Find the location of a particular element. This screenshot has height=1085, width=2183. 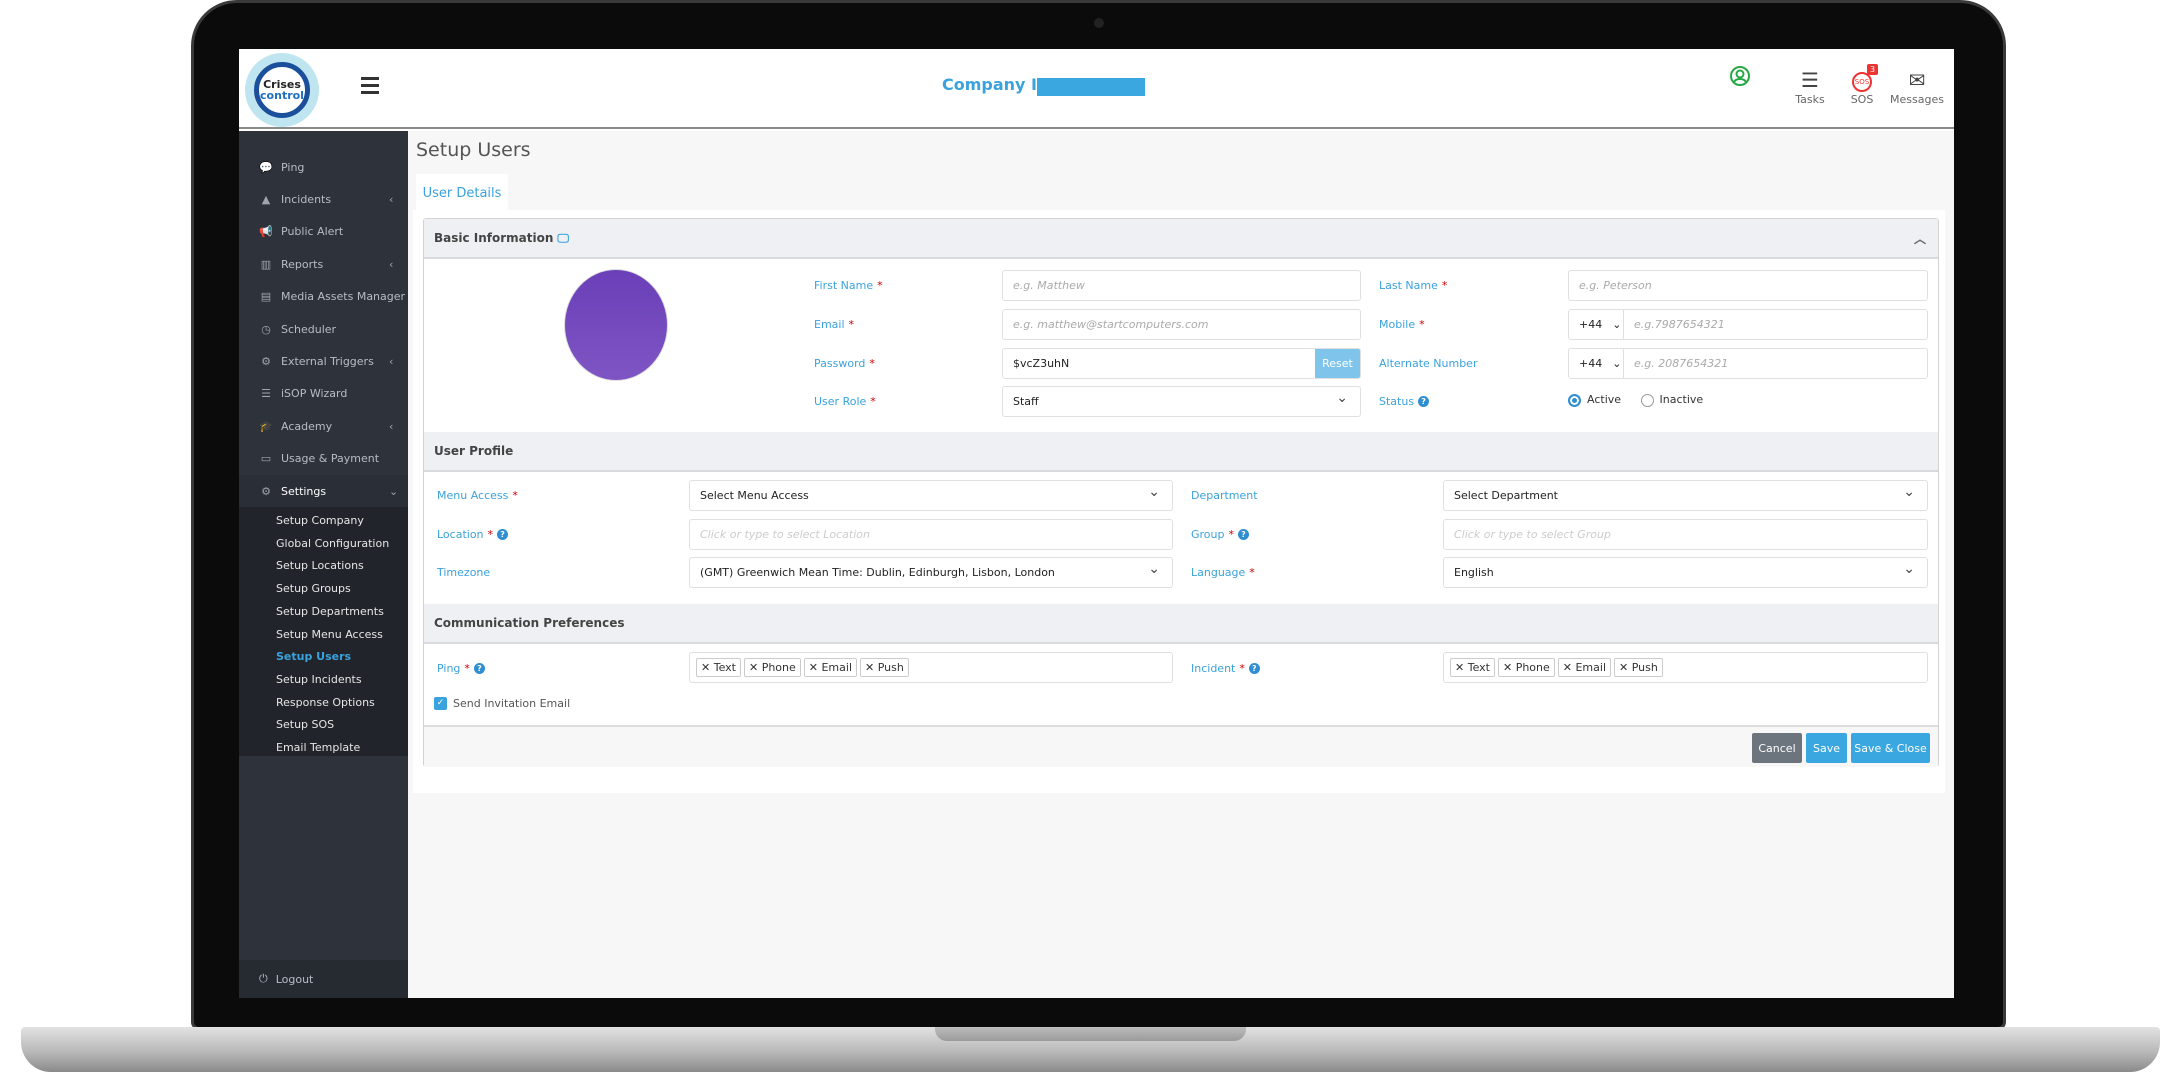

email-input: e.g. matthew@startcomputers.com is located at coordinates (1181, 324).